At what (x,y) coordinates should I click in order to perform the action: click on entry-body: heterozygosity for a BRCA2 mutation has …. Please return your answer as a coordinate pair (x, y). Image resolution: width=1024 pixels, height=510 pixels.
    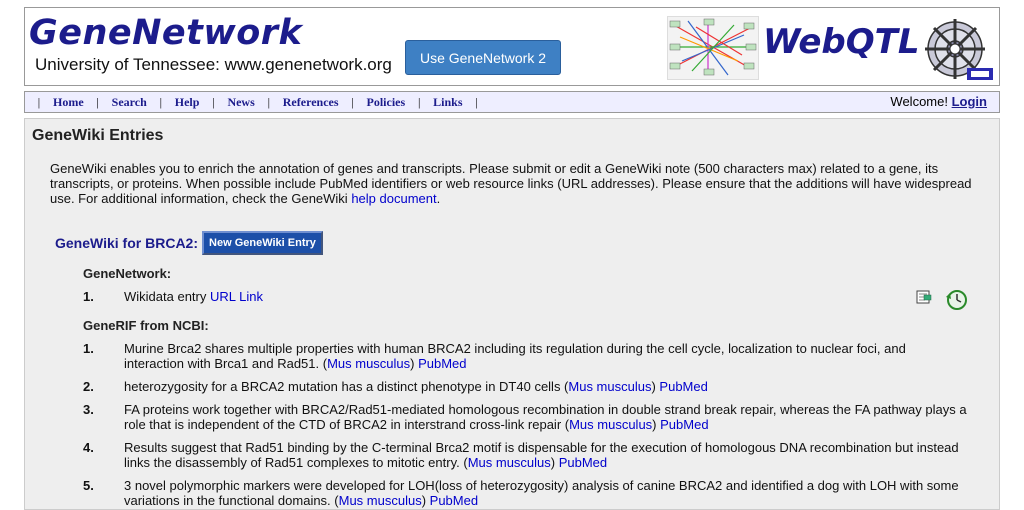
    Looking at the image, I should click on (346, 386).